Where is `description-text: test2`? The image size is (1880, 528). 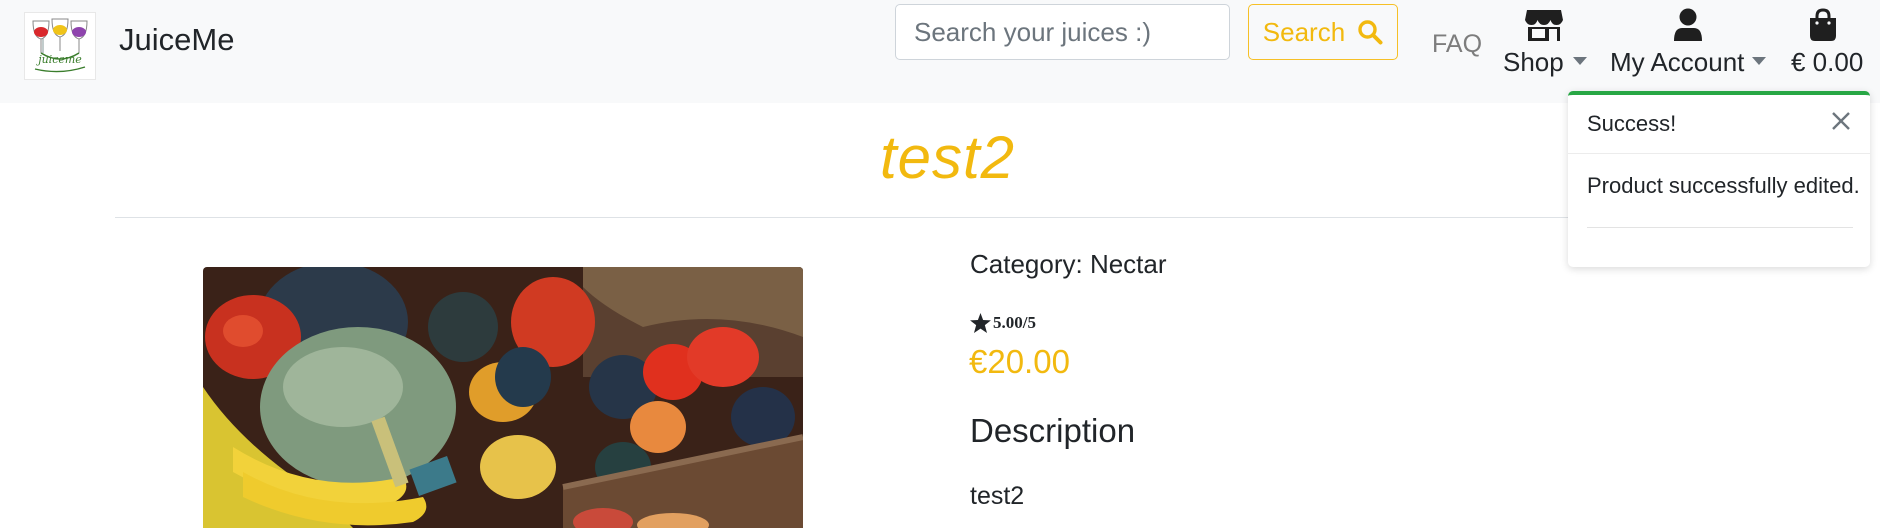
description-text: test2 is located at coordinates (997, 496).